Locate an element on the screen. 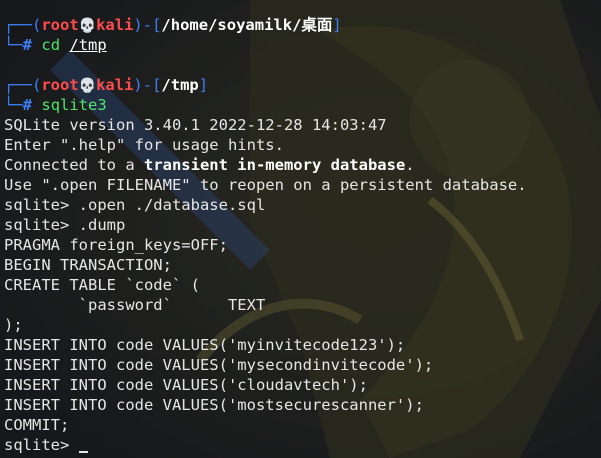 The image size is (601, 458). prompt1-header: ┌──(root💀kali)-[/home/soyamilk/桌面] is located at coordinates (173, 25).